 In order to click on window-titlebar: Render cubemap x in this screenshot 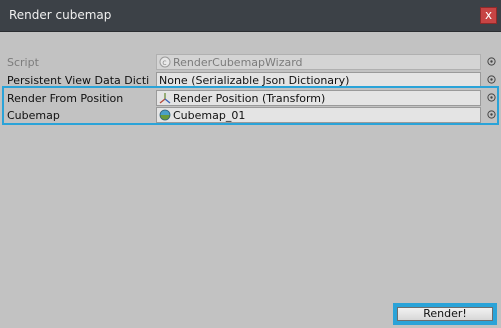, I will do `click(250, 16)`.